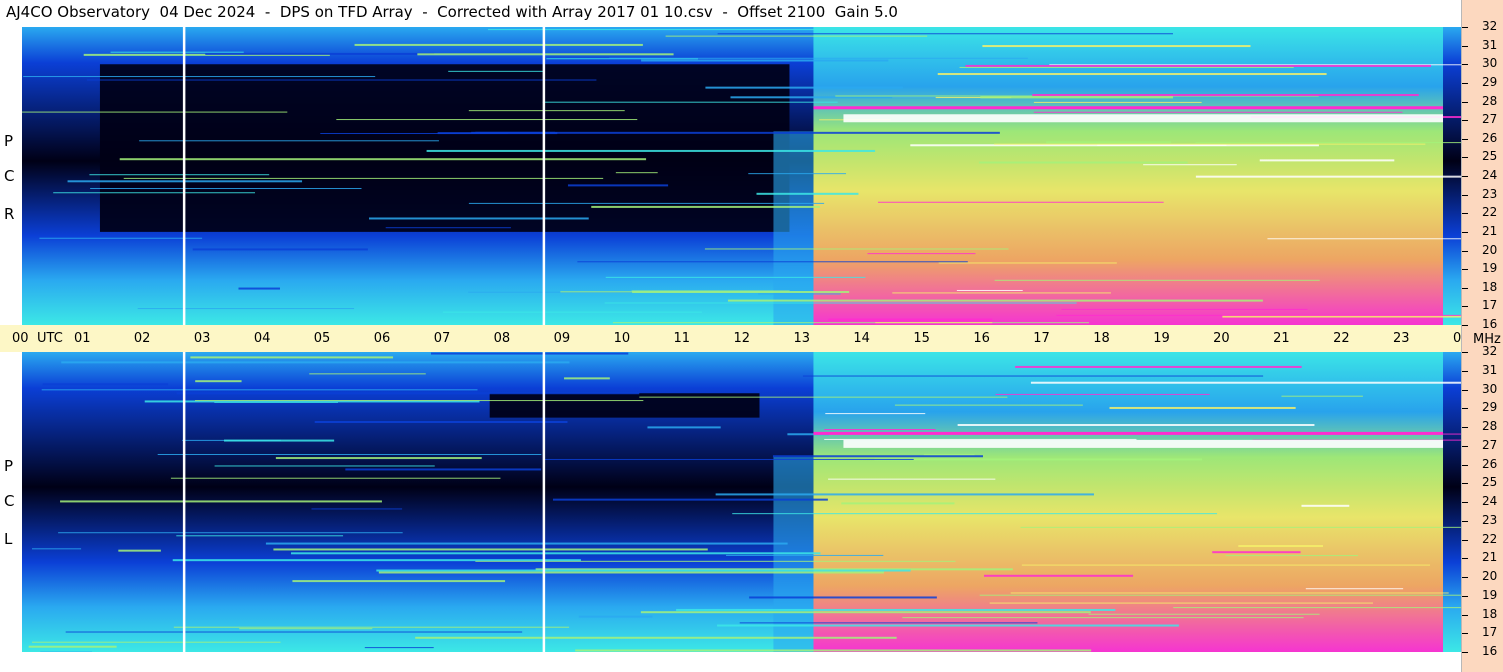  What do you see at coordinates (1143, 443) in the screenshot?
I see `lcp-strong-band` at bounding box center [1143, 443].